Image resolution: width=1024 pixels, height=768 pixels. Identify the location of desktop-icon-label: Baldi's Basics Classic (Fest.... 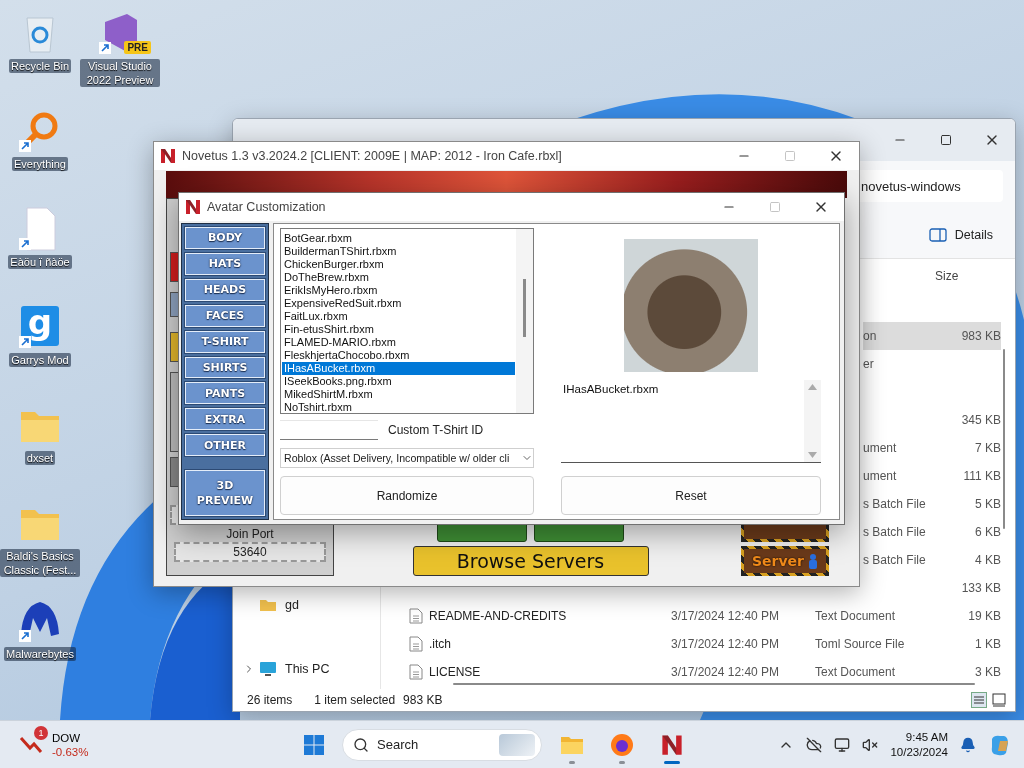
(40, 563).